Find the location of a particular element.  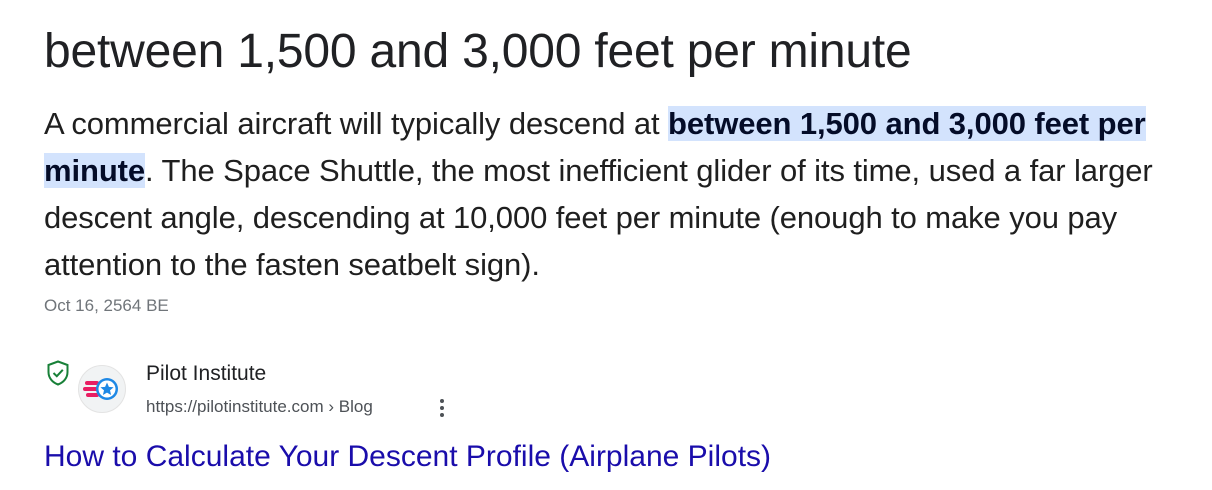

source-url: https://pilotinstitute.com › Blog is located at coordinates (259, 407).